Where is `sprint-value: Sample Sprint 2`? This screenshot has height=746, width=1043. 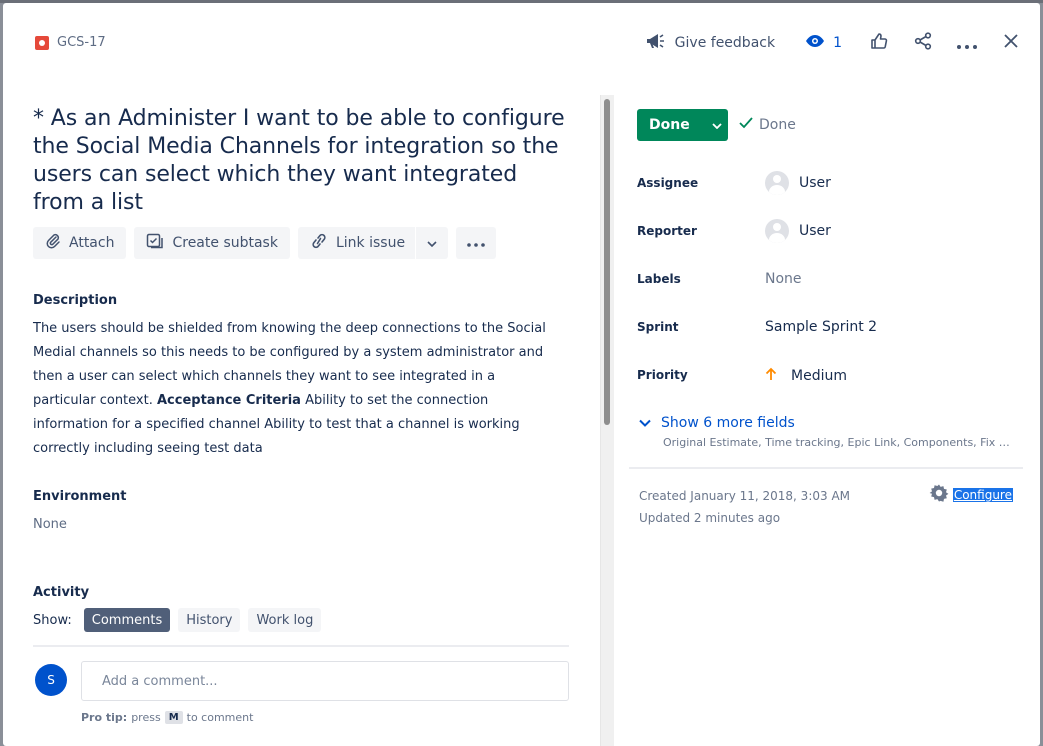
sprint-value: Sample Sprint 2 is located at coordinates (821, 327).